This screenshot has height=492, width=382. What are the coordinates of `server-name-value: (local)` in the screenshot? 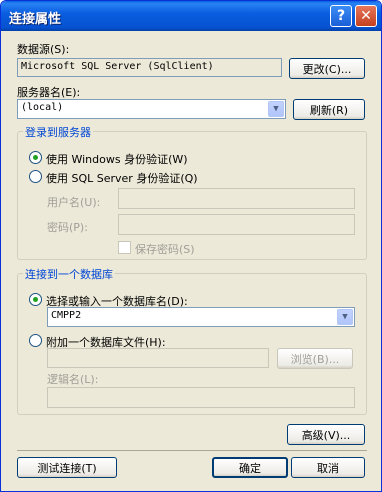 It's located at (42, 107).